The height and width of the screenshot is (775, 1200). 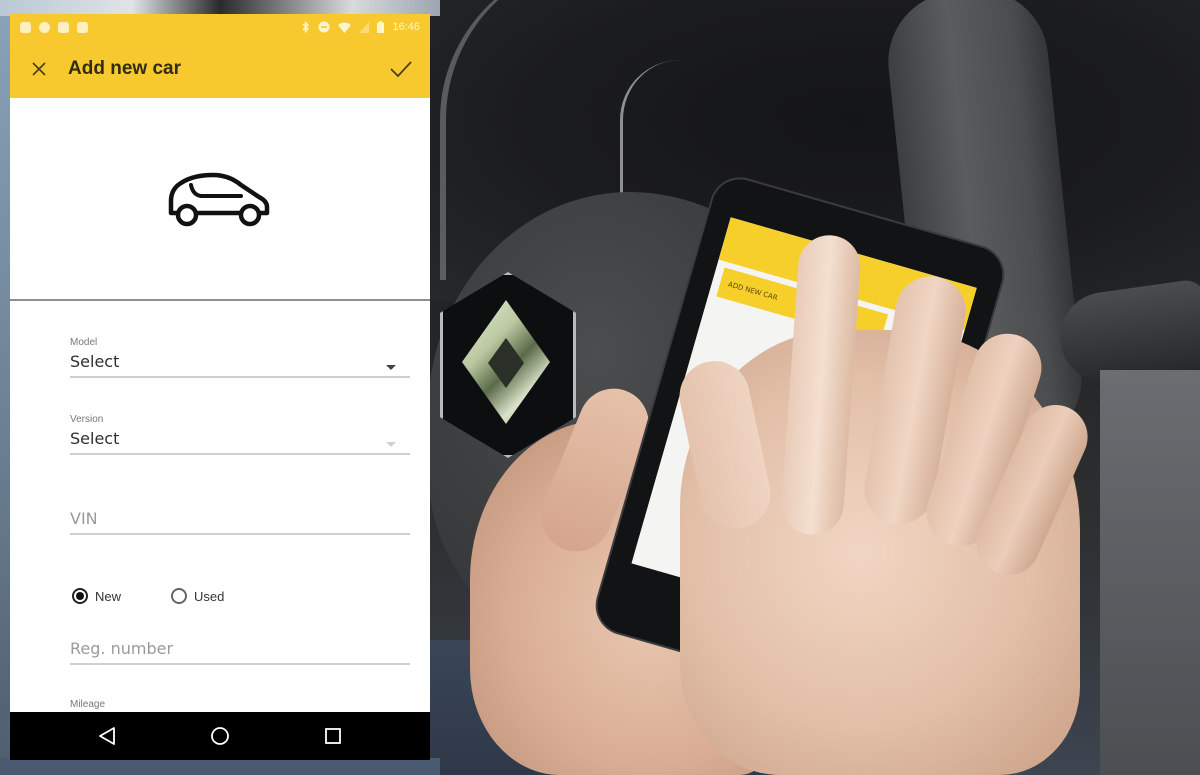 What do you see at coordinates (87, 419) in the screenshot?
I see `version-label: Version` at bounding box center [87, 419].